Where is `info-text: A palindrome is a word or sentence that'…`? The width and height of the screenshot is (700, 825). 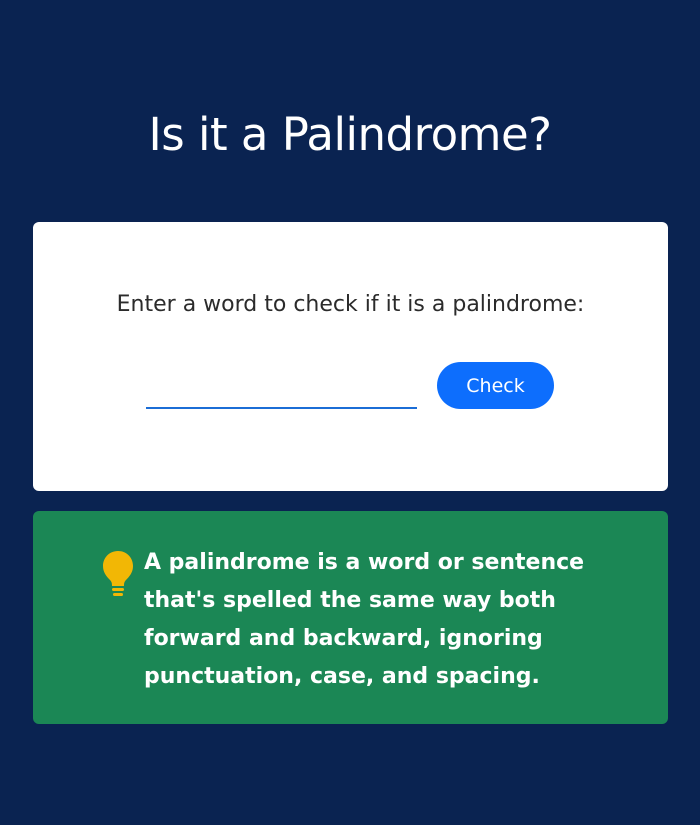 info-text: A palindrome is a word or sentence that'… is located at coordinates (364, 619).